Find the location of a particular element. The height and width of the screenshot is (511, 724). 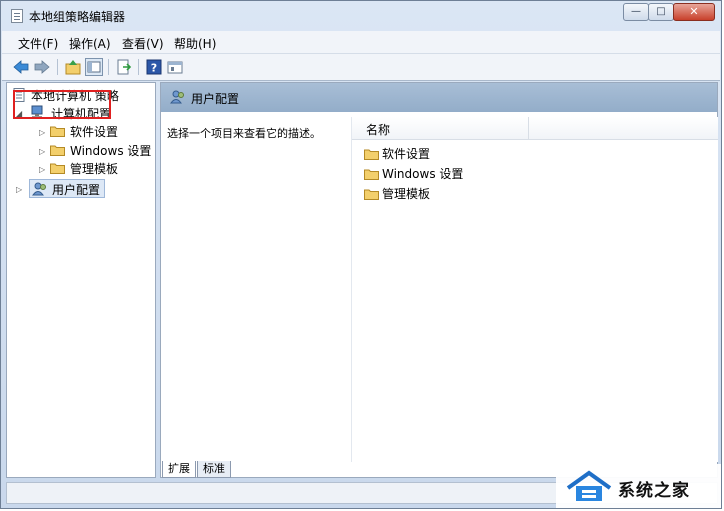

list-item: 软件设置 is located at coordinates (397, 153).